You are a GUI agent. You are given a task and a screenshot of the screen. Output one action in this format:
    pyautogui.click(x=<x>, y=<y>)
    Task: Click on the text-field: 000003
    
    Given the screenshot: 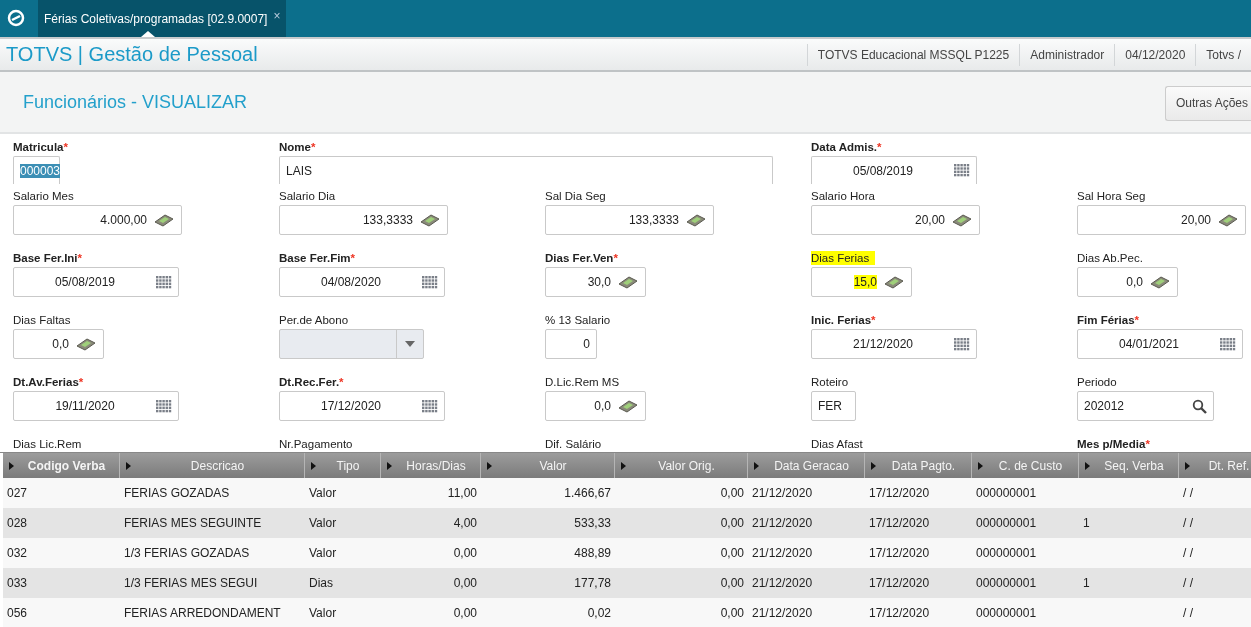 What is the action you would take?
    pyautogui.click(x=36, y=170)
    